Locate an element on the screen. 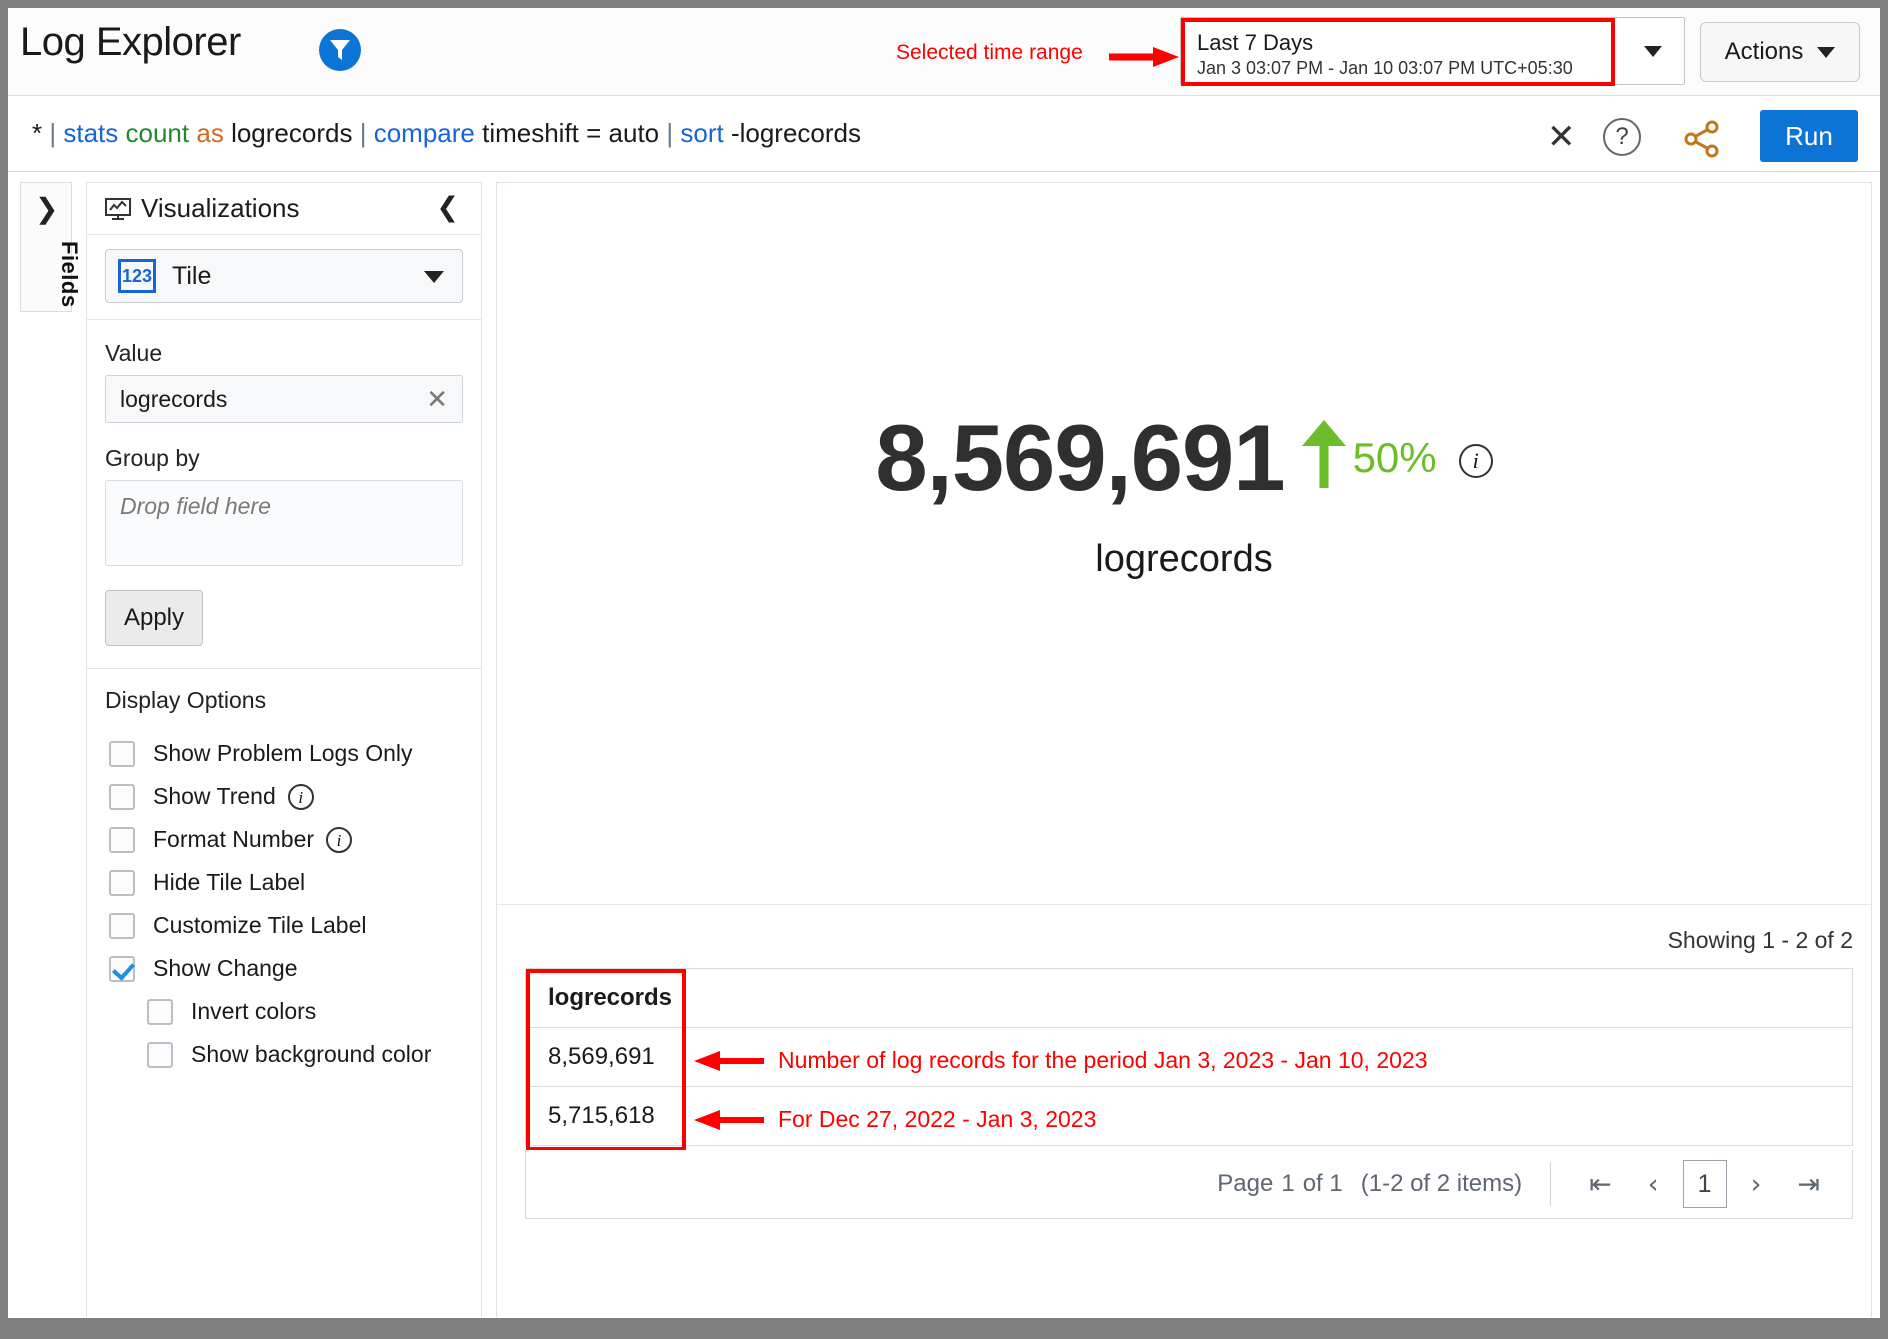  chevron-right-icon: ❯ is located at coordinates (46, 209).